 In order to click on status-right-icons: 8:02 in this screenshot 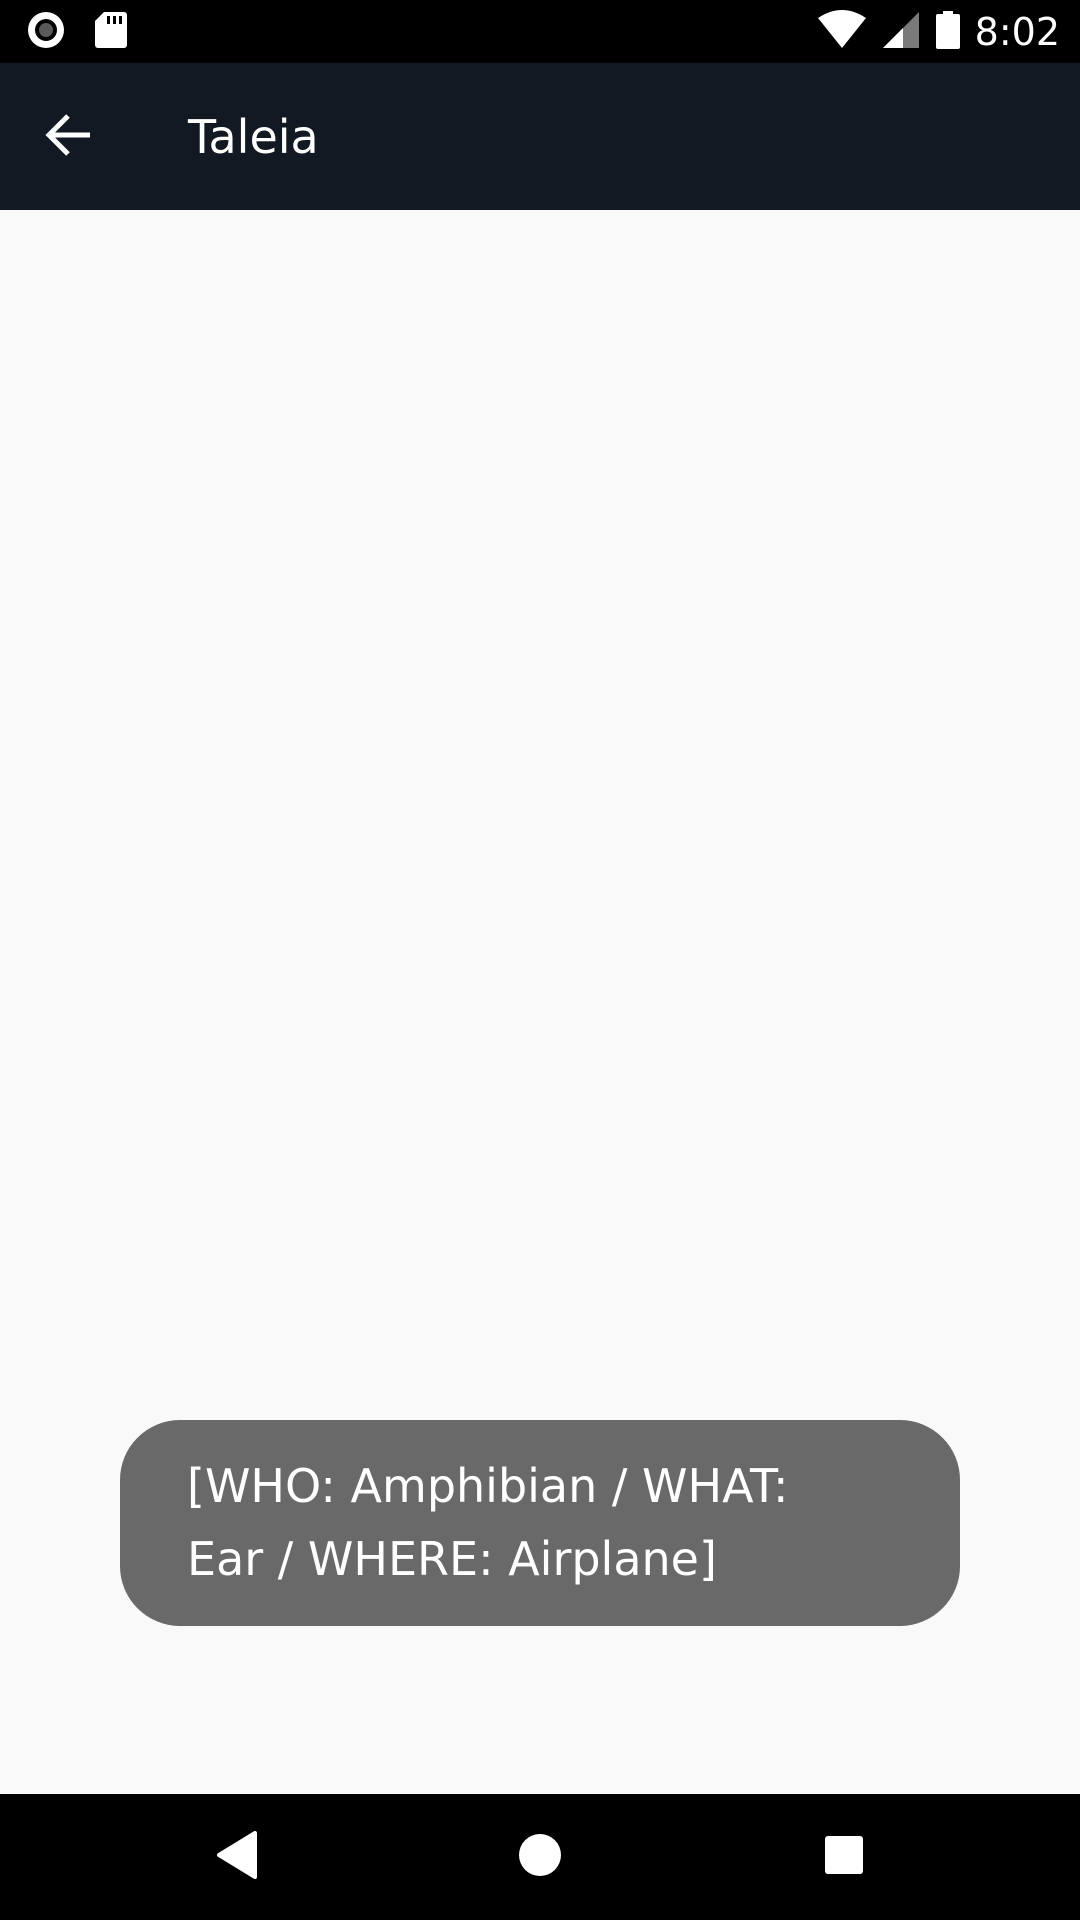, I will do `click(938, 32)`.